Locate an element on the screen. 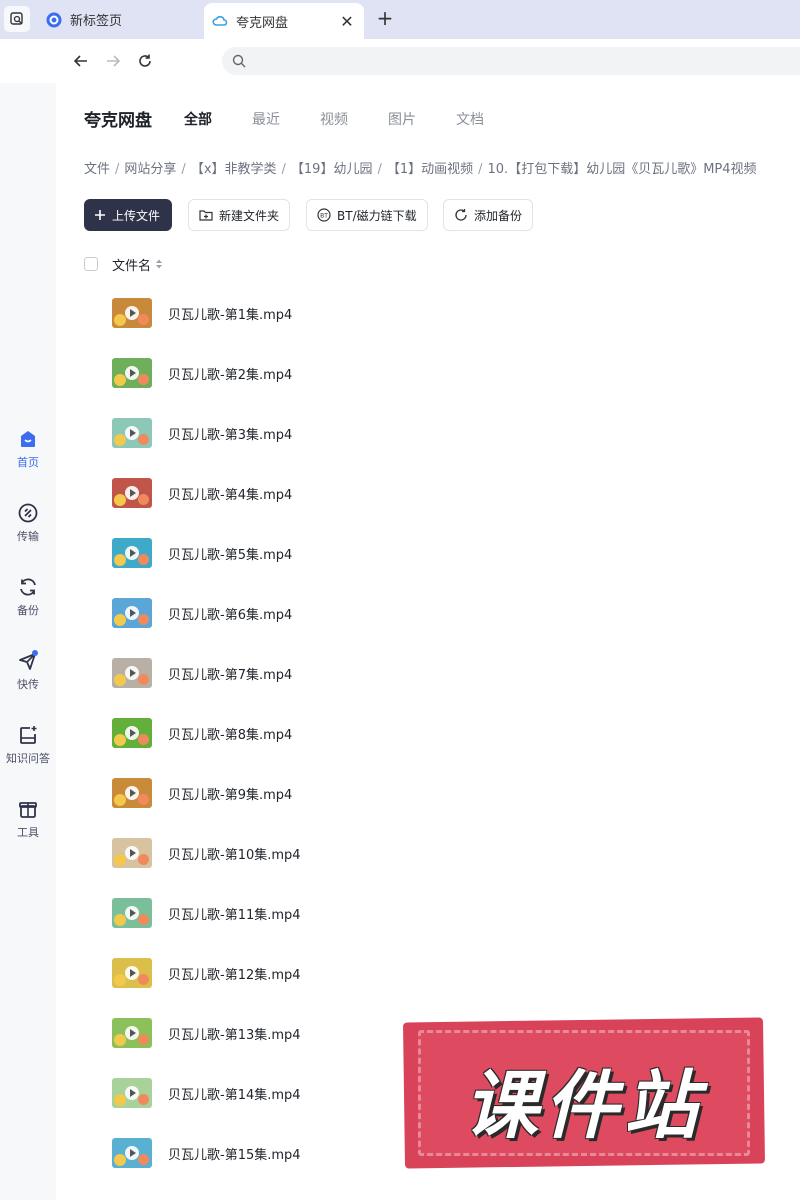 Image resolution: width=800 pixels, height=1200 pixels. reload-button is located at coordinates (145, 61).